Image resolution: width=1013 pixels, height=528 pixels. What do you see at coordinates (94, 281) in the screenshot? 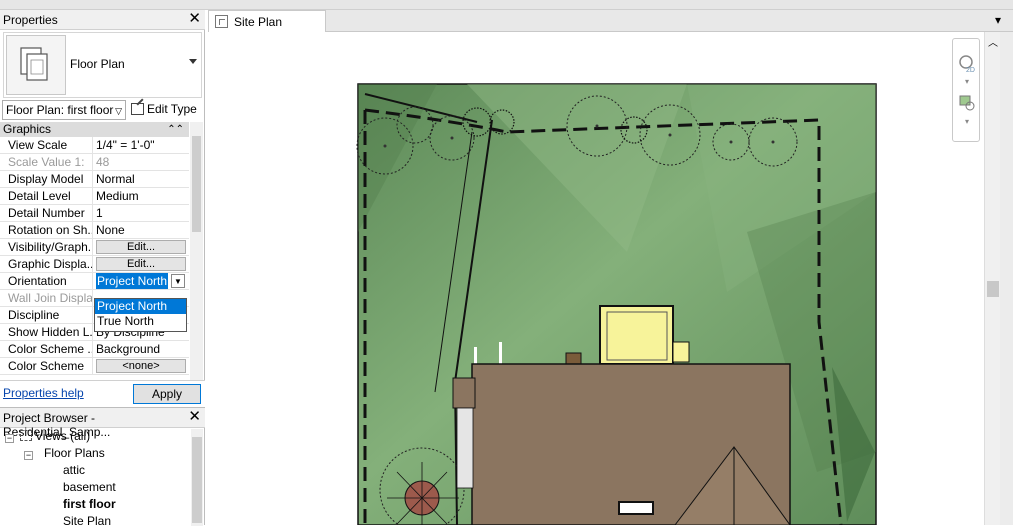
I see `property-row-orientation: Orientation Project North ▼` at bounding box center [94, 281].